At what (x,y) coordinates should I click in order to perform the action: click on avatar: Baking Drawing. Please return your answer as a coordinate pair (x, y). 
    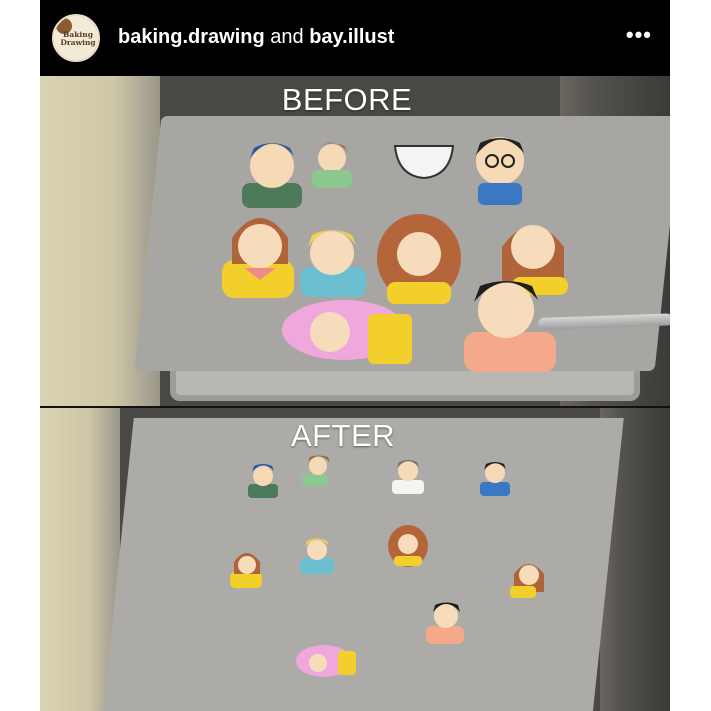
    Looking at the image, I should click on (76, 38).